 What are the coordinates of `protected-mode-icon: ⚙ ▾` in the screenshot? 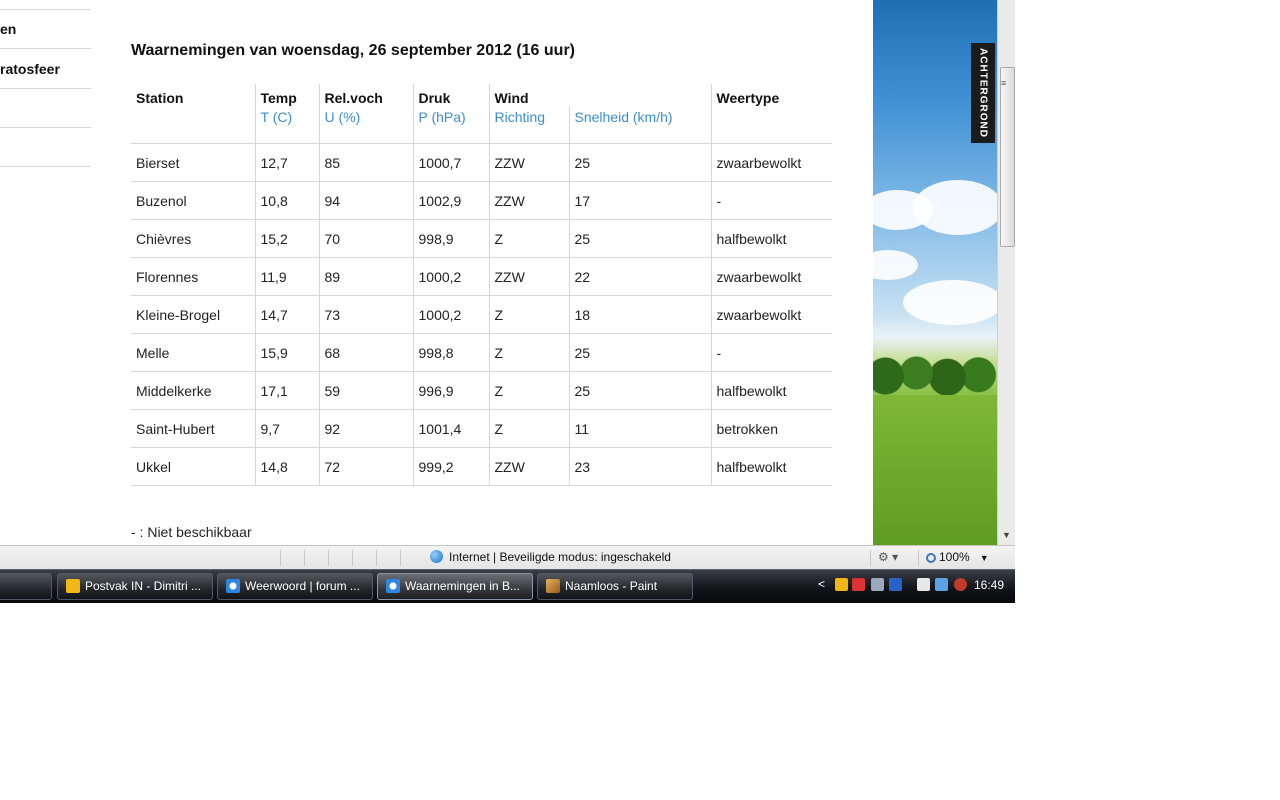 It's located at (888, 557).